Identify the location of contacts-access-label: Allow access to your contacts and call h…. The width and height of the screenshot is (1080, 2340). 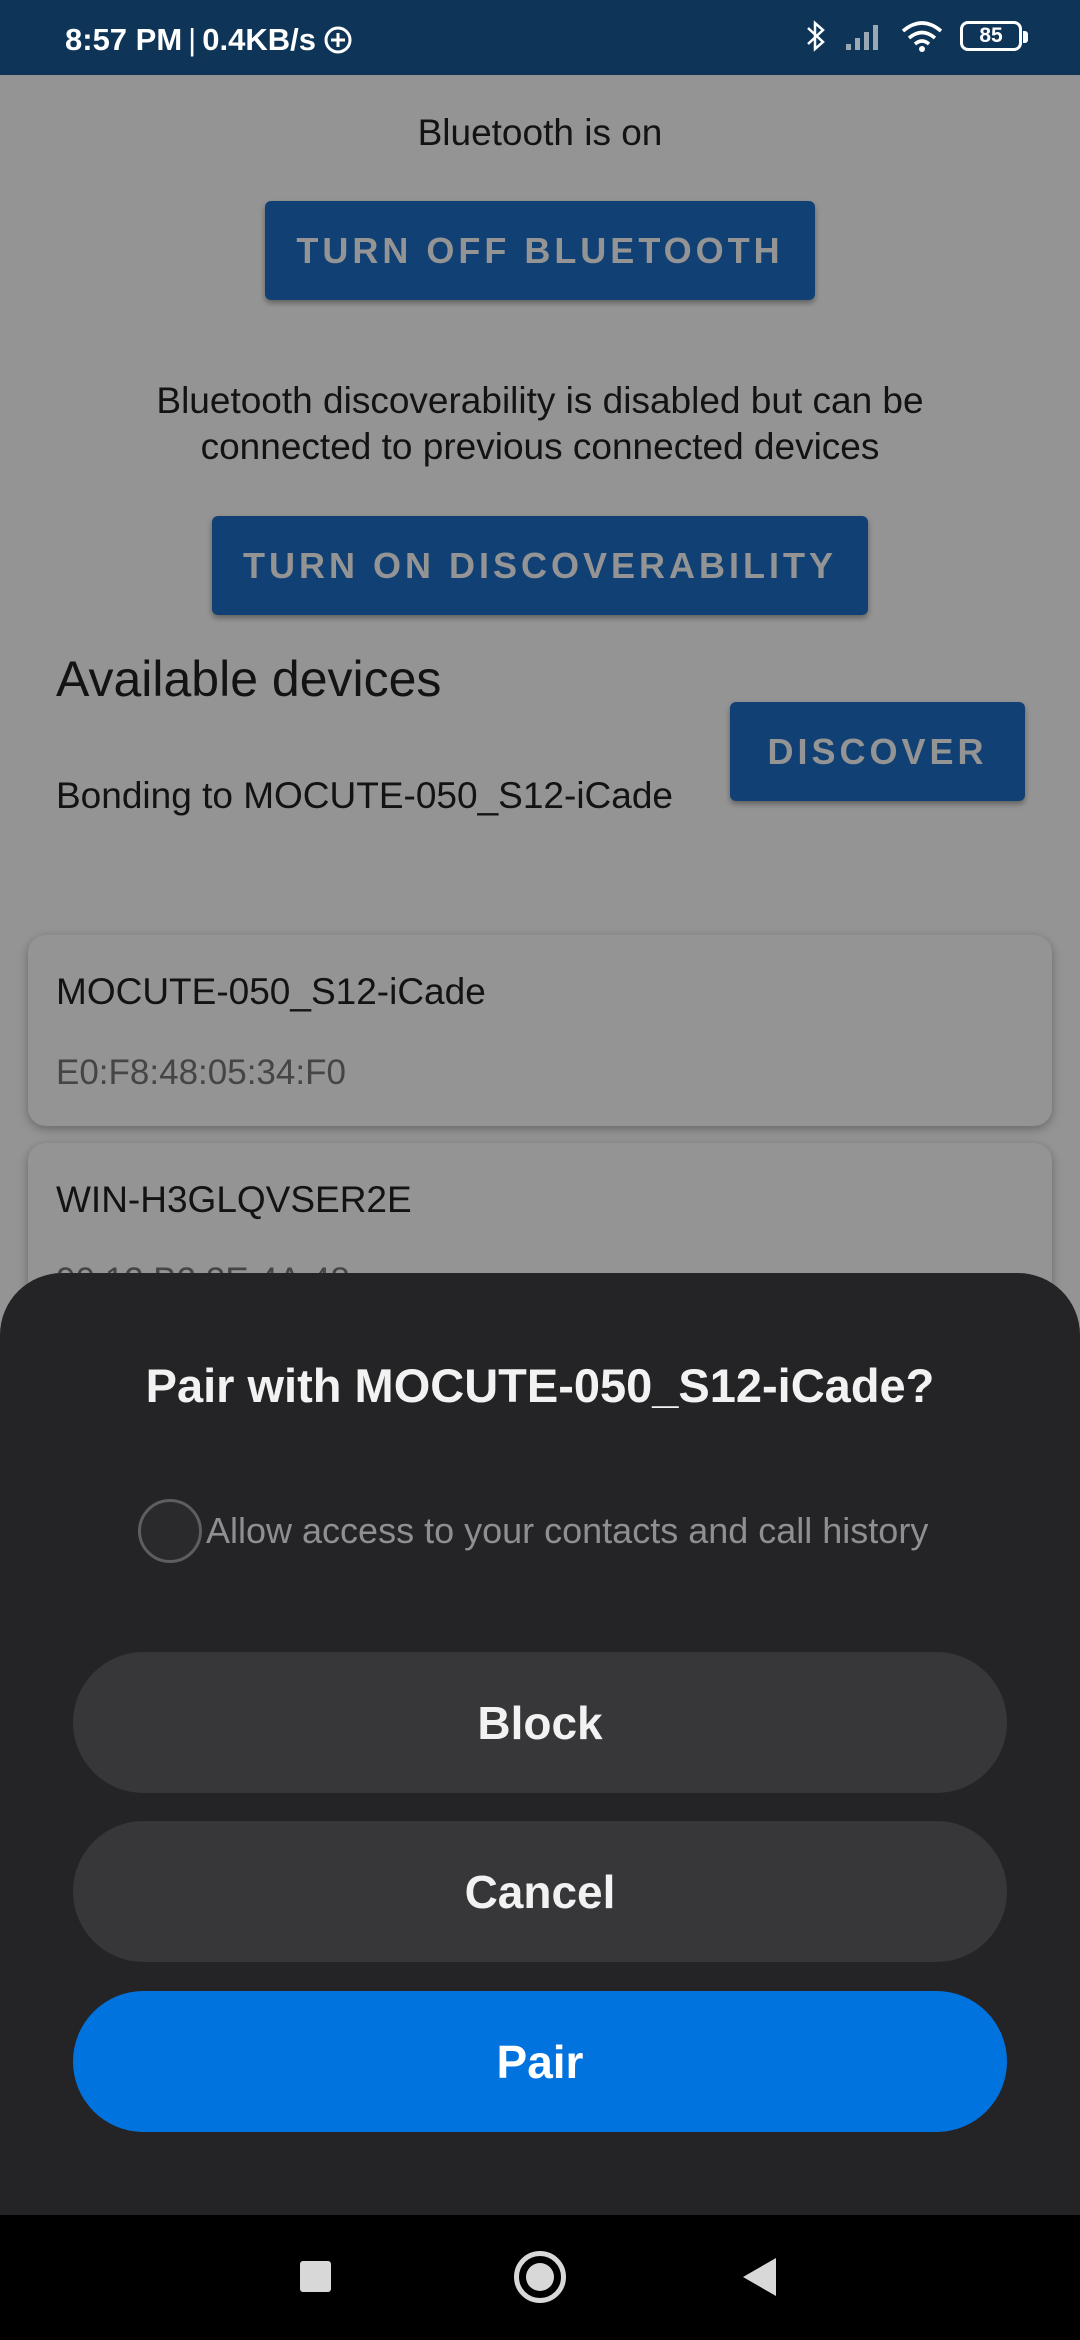
(567, 1530).